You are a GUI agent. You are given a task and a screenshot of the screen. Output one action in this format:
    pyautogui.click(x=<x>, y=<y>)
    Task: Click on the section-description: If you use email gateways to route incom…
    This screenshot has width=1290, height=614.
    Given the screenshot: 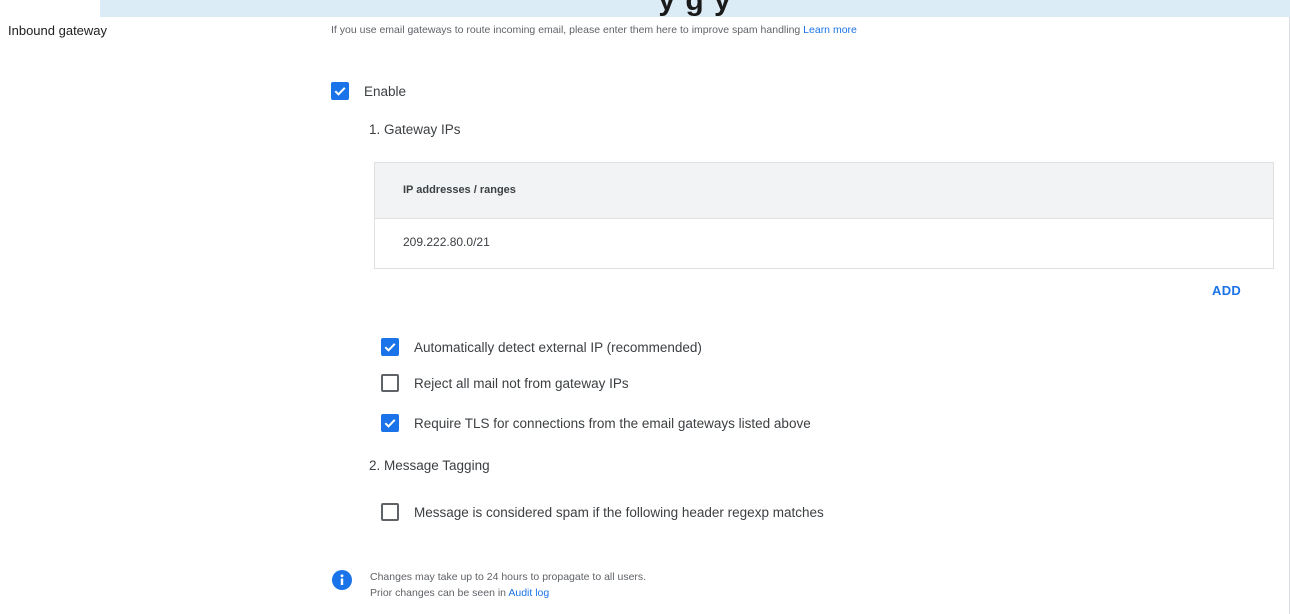 What is the action you would take?
    pyautogui.click(x=594, y=30)
    